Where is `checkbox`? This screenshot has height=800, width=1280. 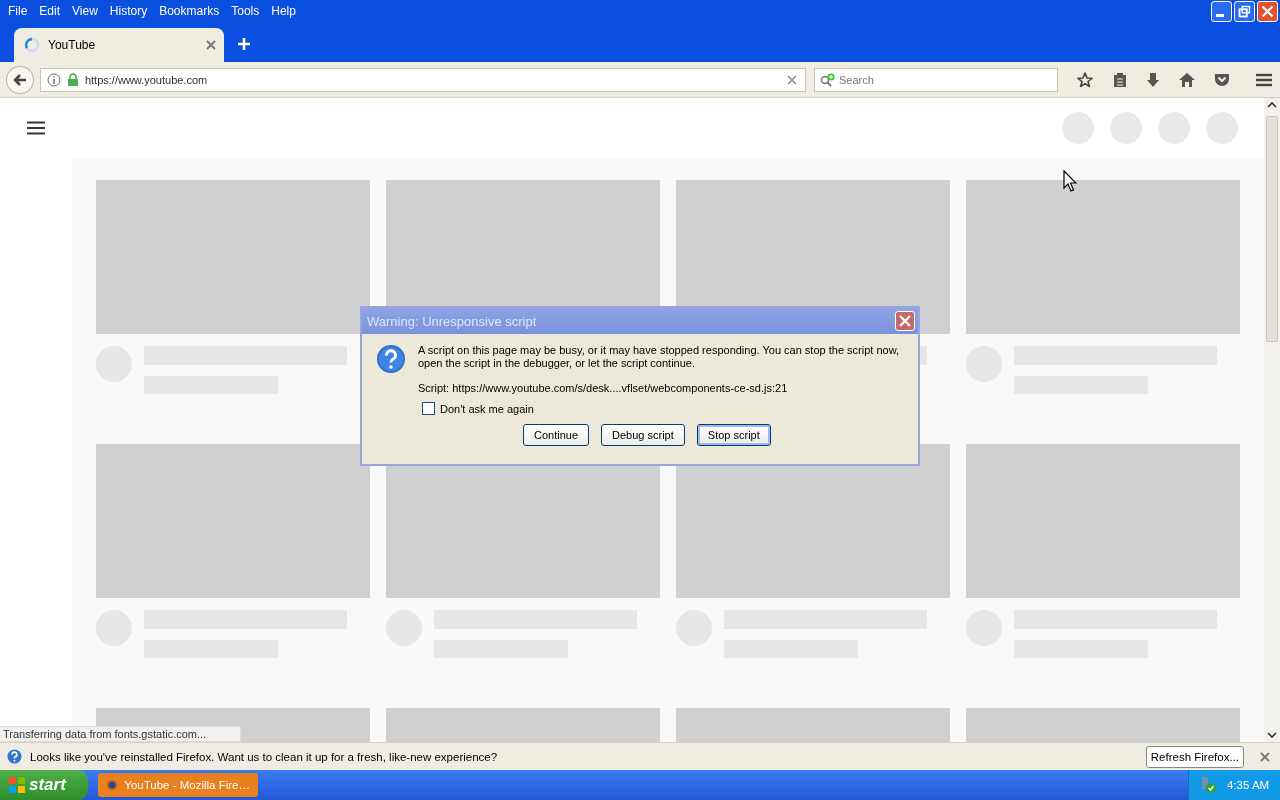
checkbox is located at coordinates (428, 408).